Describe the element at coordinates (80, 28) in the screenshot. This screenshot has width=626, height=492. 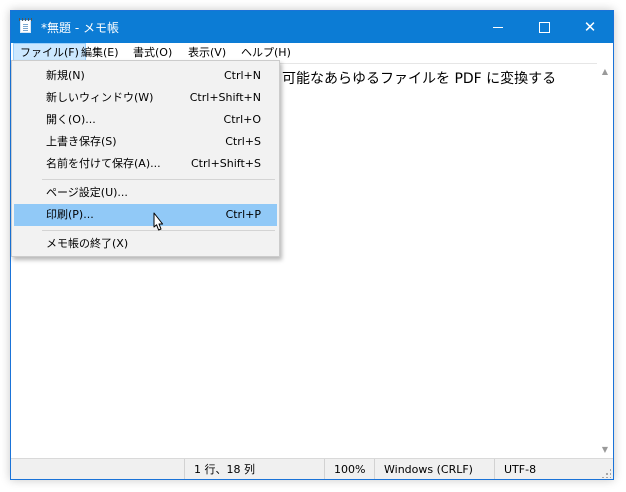
I see `window-title: *無題 - メモ帳` at that location.